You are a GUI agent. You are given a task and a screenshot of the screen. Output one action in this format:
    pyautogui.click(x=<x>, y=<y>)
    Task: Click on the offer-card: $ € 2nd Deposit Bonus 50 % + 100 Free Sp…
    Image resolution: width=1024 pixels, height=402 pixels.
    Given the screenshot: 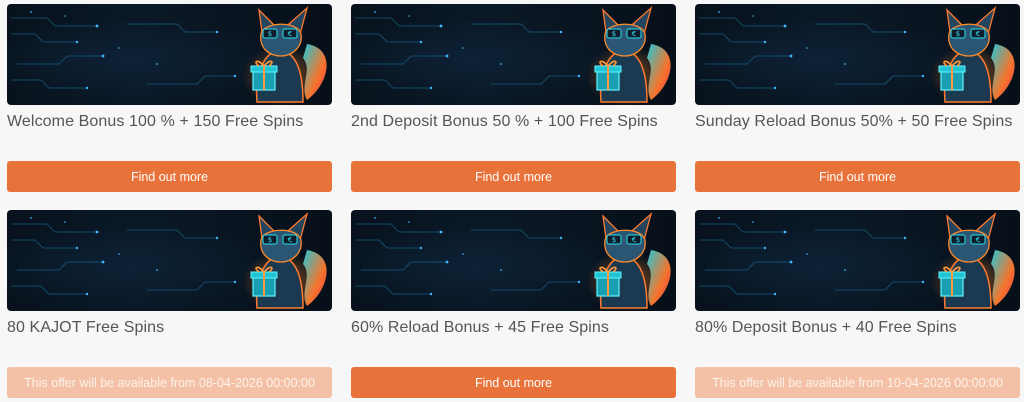 What is the action you would take?
    pyautogui.click(x=513, y=98)
    